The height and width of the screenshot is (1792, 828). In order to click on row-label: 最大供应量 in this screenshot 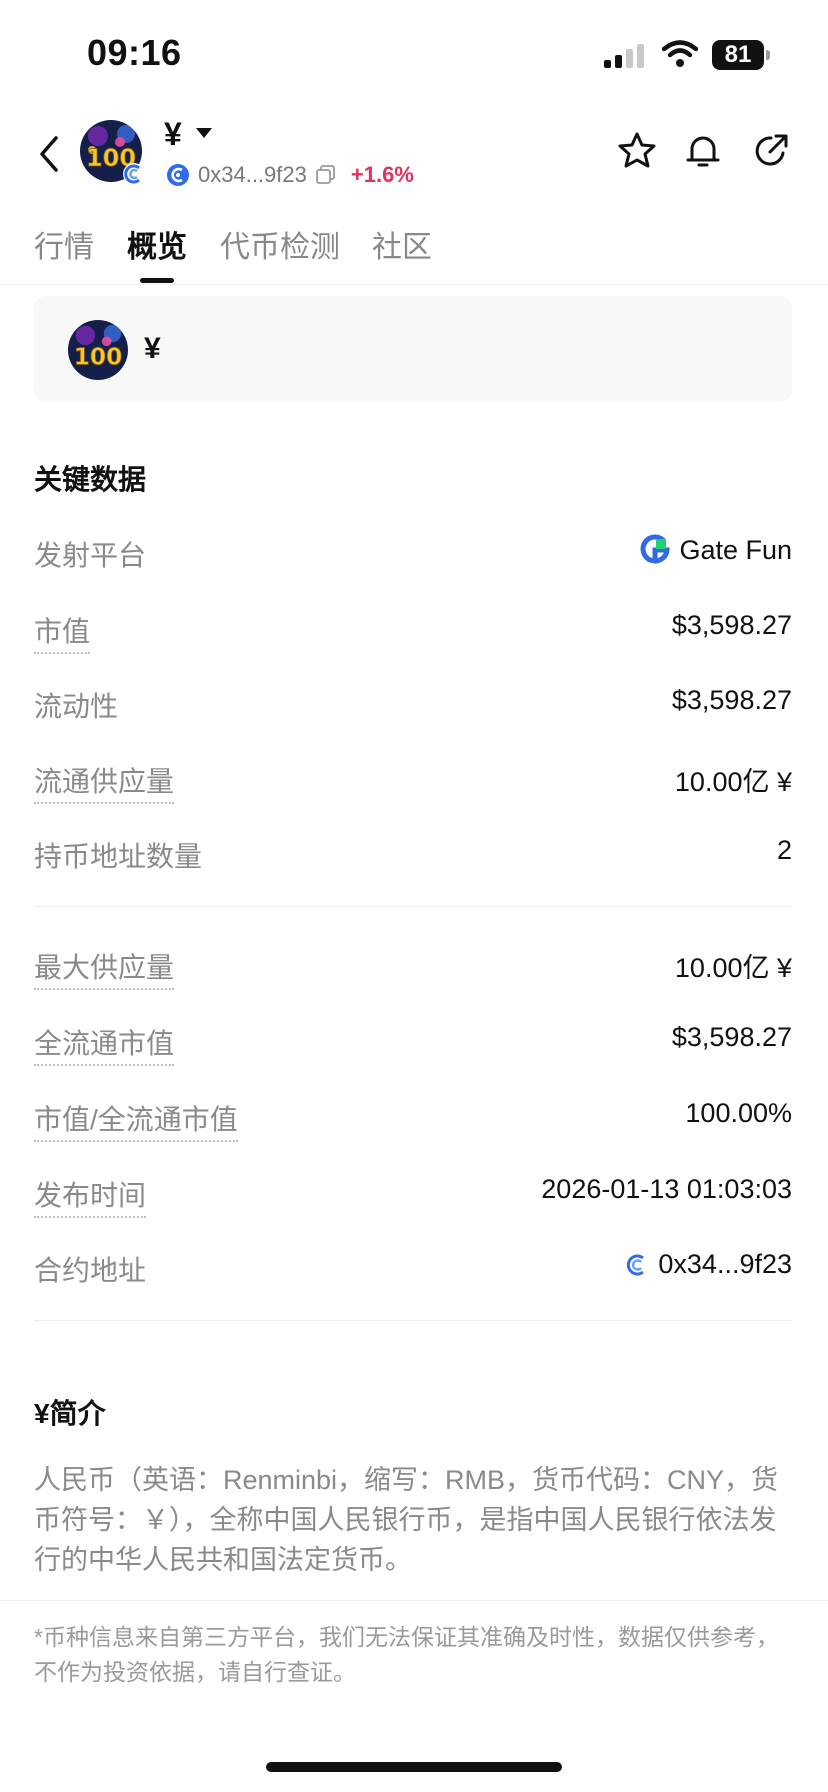, I will do `click(104, 968)`.